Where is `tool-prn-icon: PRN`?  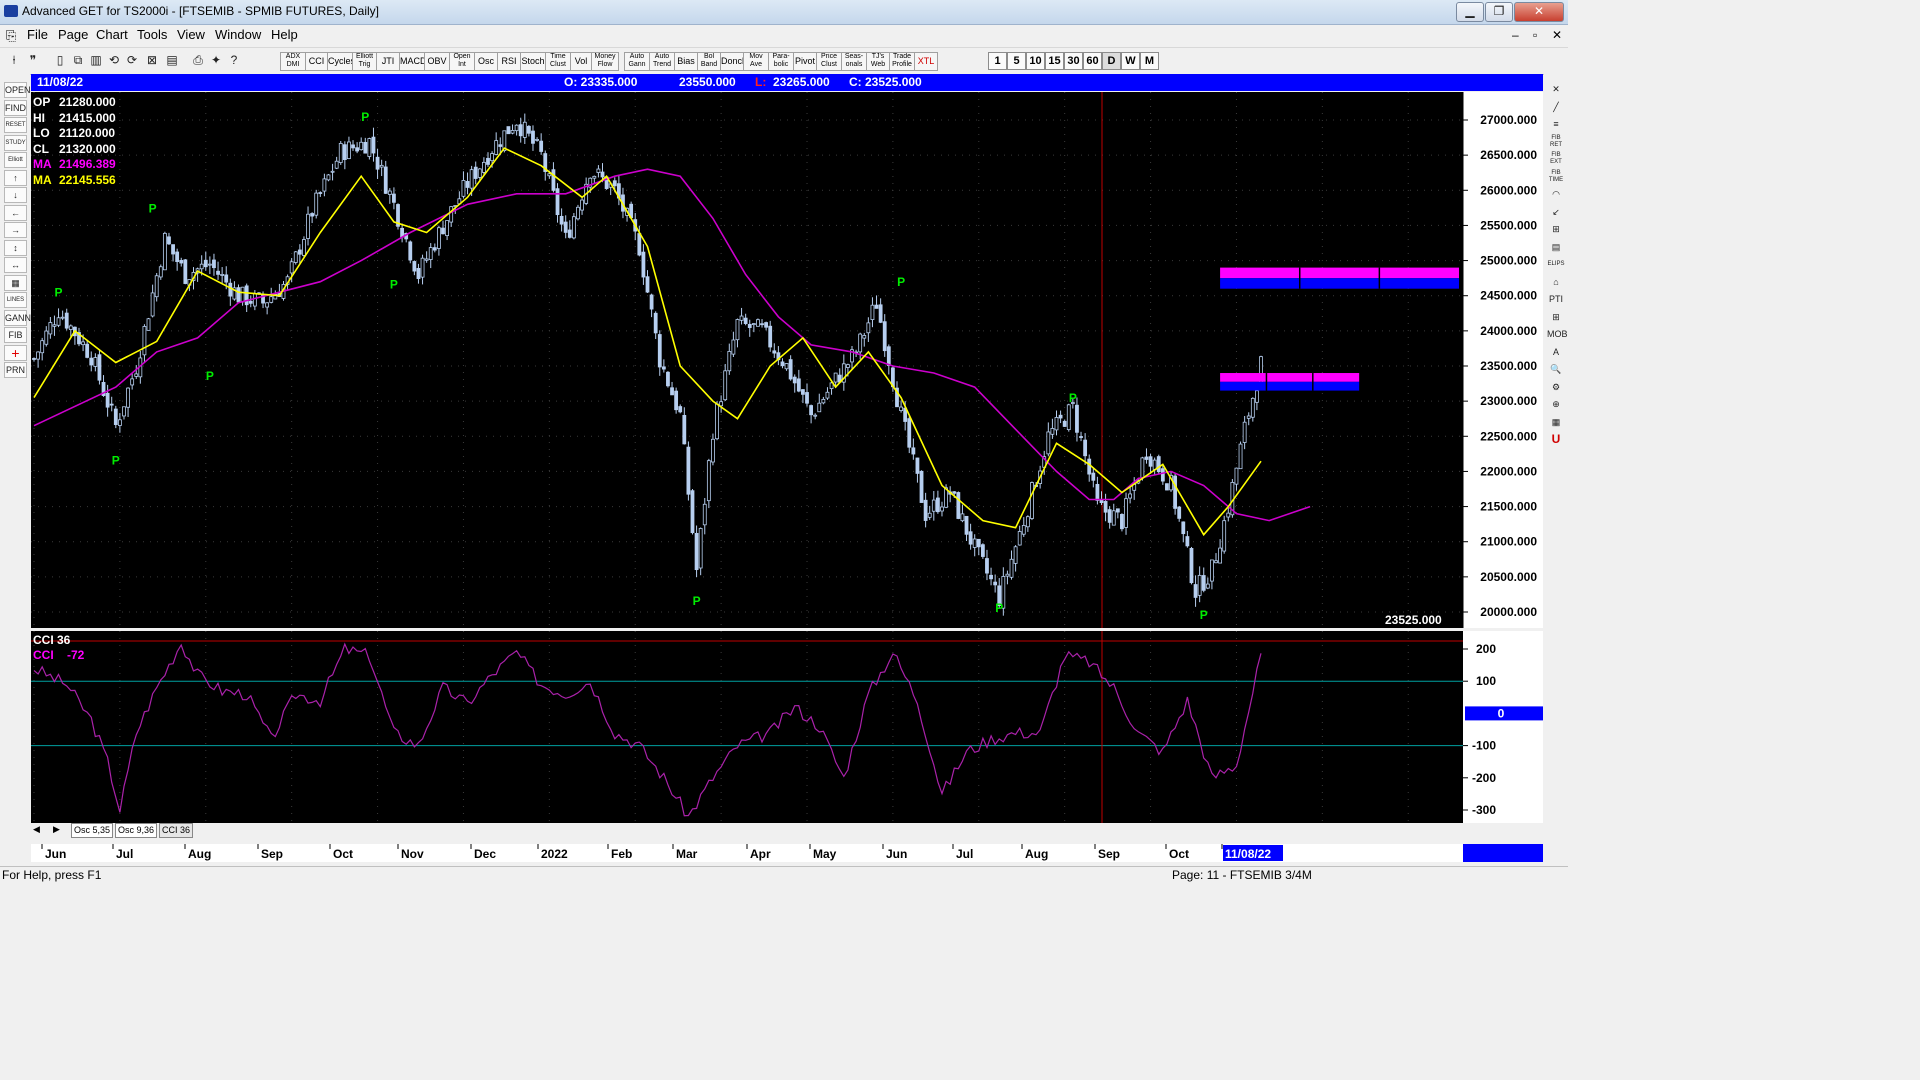
tool-prn-icon: PRN is located at coordinates (15, 370).